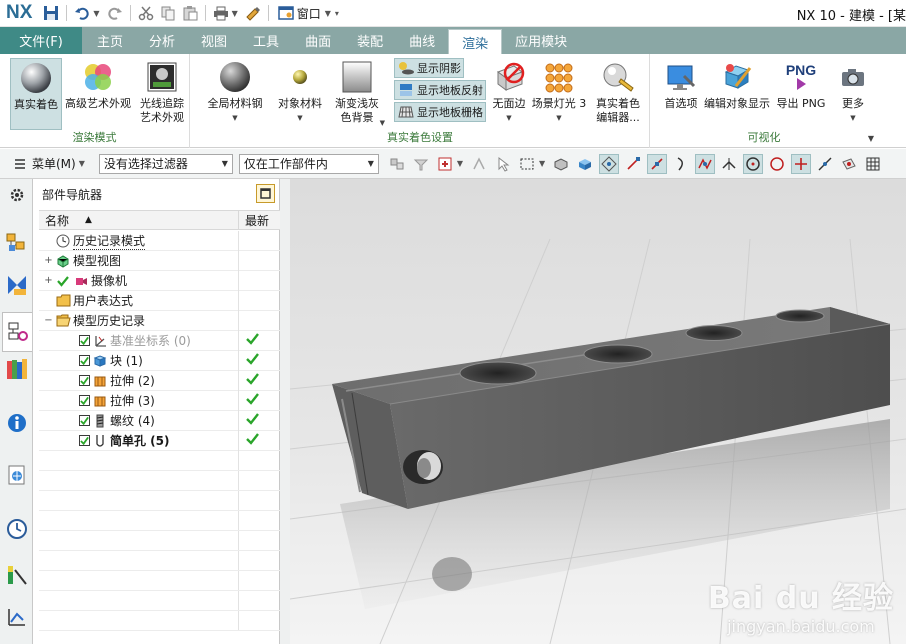 The width and height of the screenshot is (906, 644). What do you see at coordinates (235, 13) in the screenshot?
I see `print-dropdown-icon: ▼` at bounding box center [235, 13].